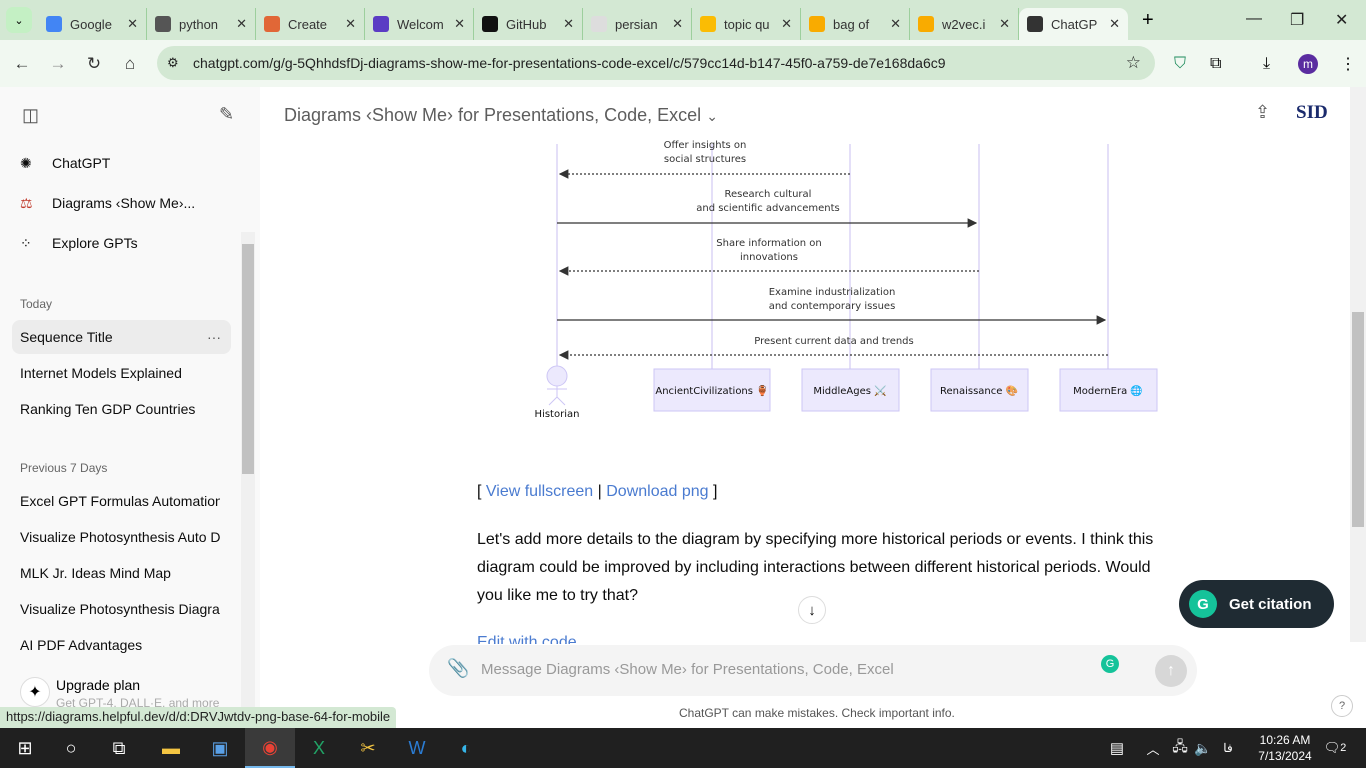 Image resolution: width=1366 pixels, height=768 pixels. What do you see at coordinates (171, 748) in the screenshot?
I see `file-explorer-icon: ▬` at bounding box center [171, 748].